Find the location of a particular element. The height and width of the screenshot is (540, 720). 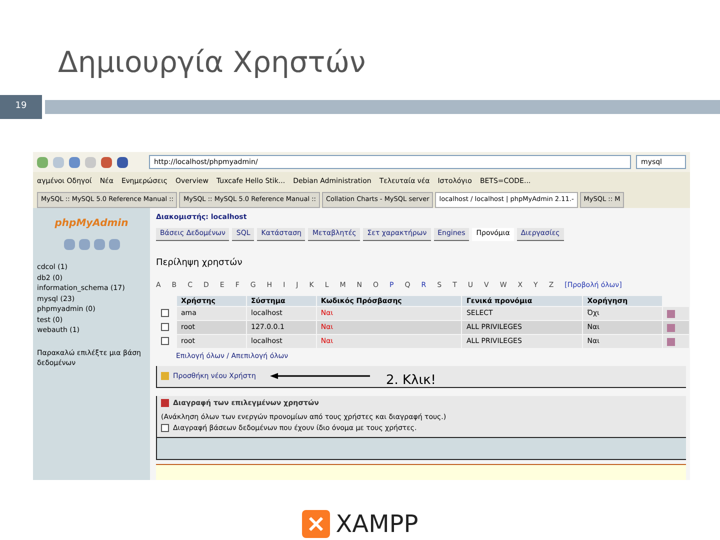

section-heading: Περίληψη χρηστών is located at coordinates (200, 263).